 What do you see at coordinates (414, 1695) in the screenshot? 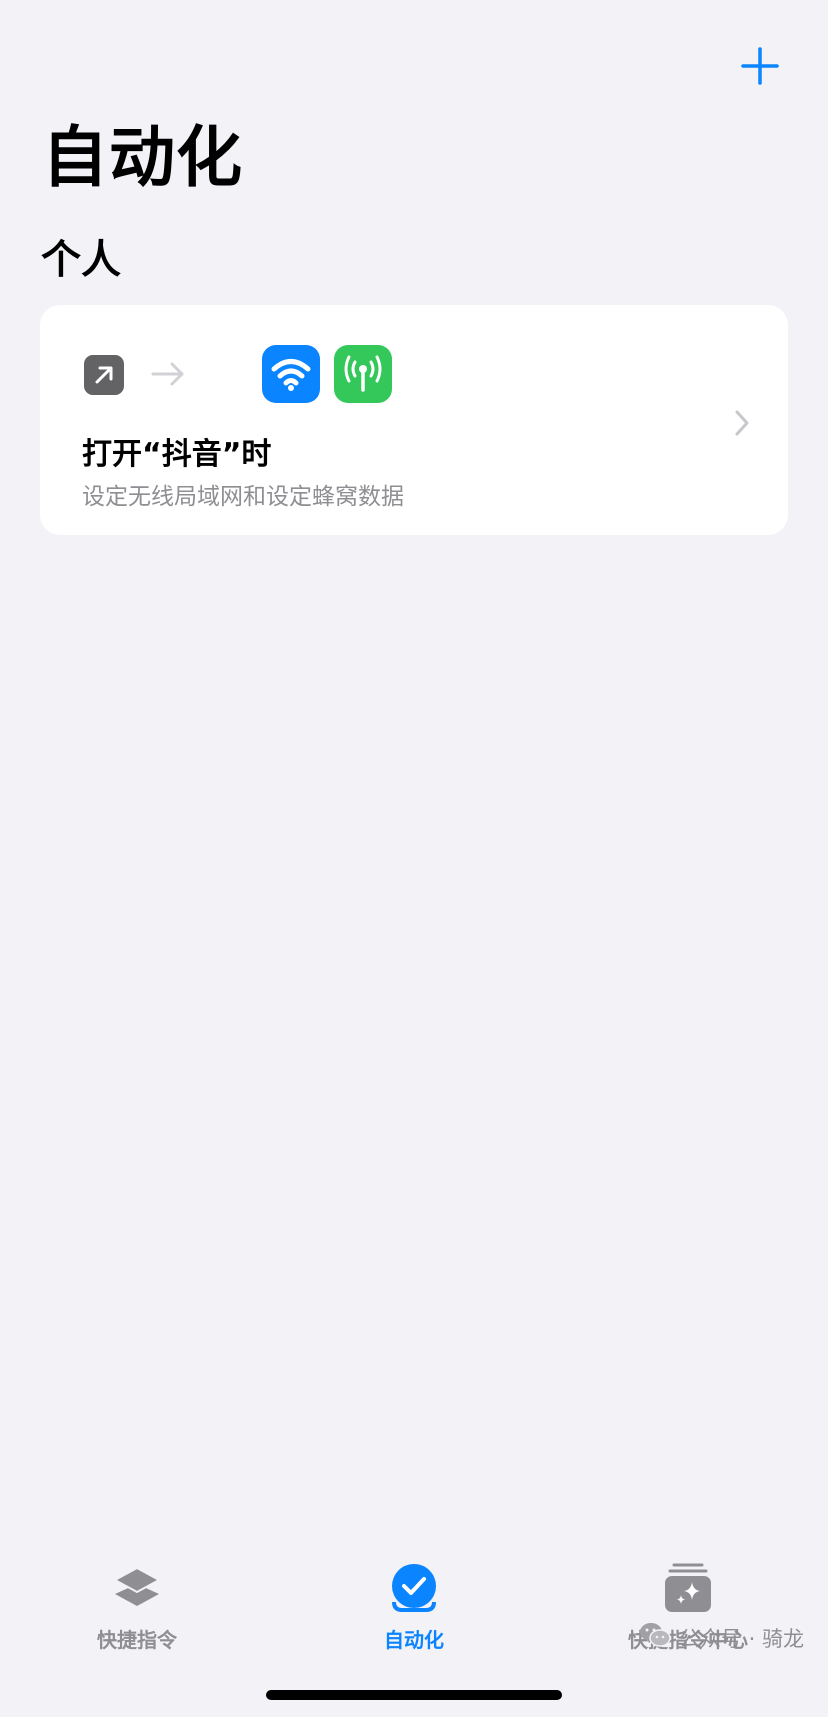
I see `home-indicator` at bounding box center [414, 1695].